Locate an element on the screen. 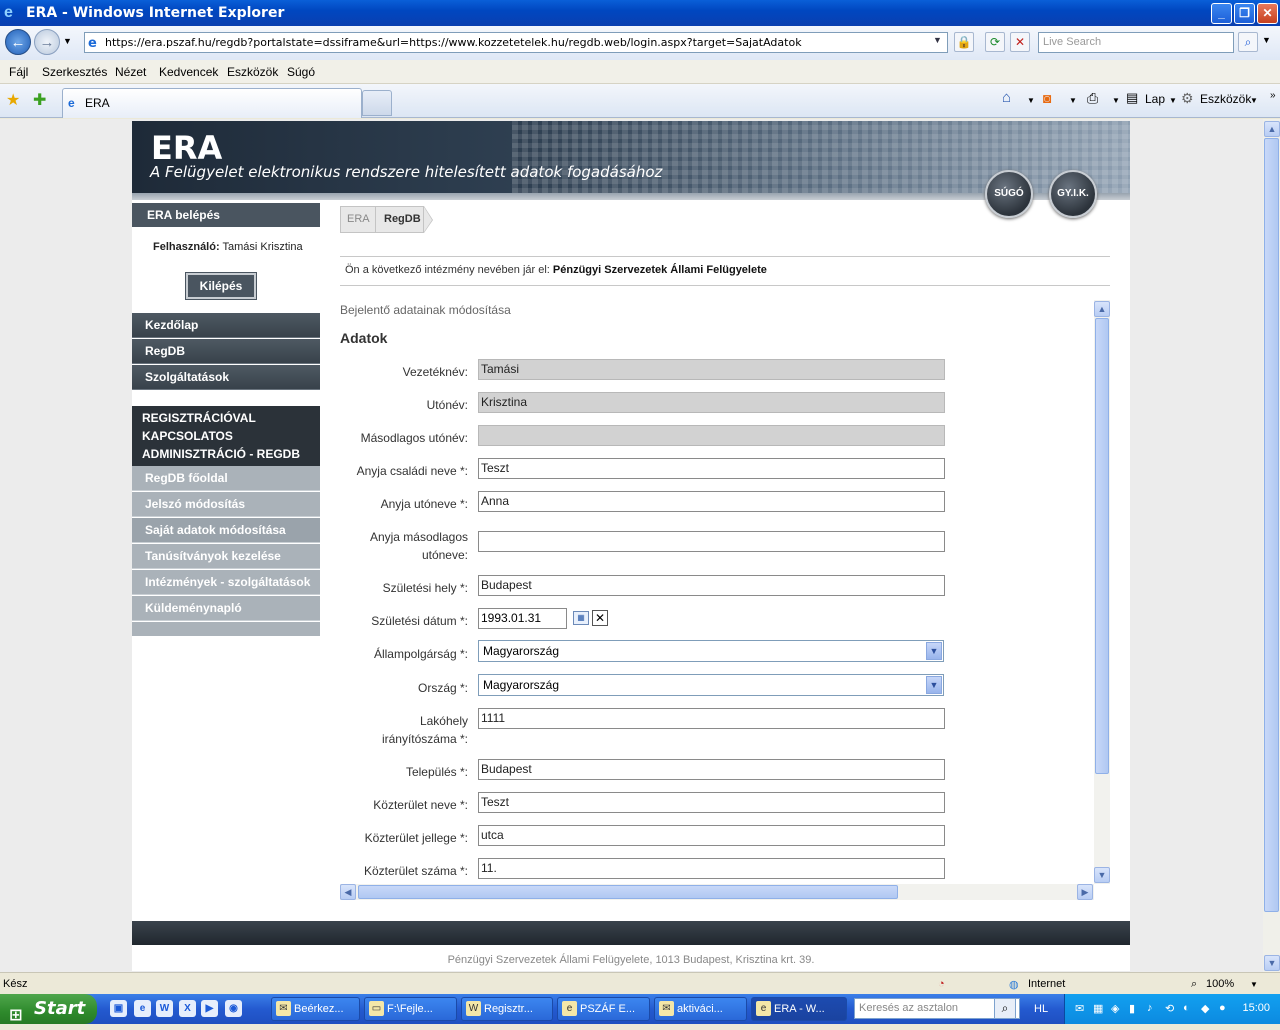  tools-dropdown-icon: ▼ is located at coordinates (1254, 100).